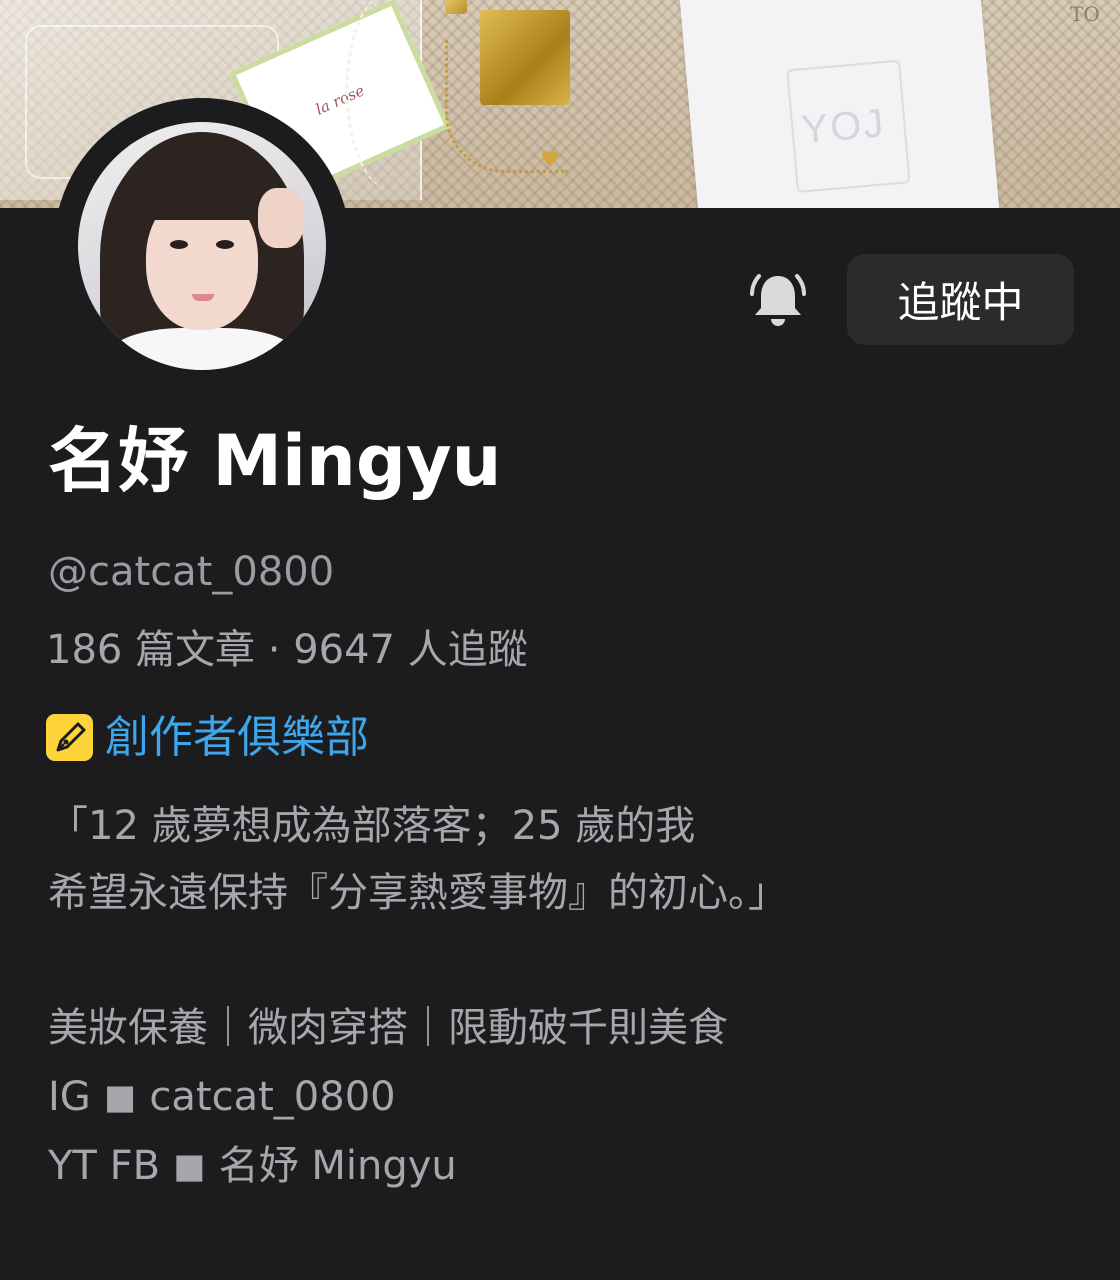 This screenshot has height=1280, width=1120. I want to click on cover-card-emboss: YOJ, so click(848, 126).